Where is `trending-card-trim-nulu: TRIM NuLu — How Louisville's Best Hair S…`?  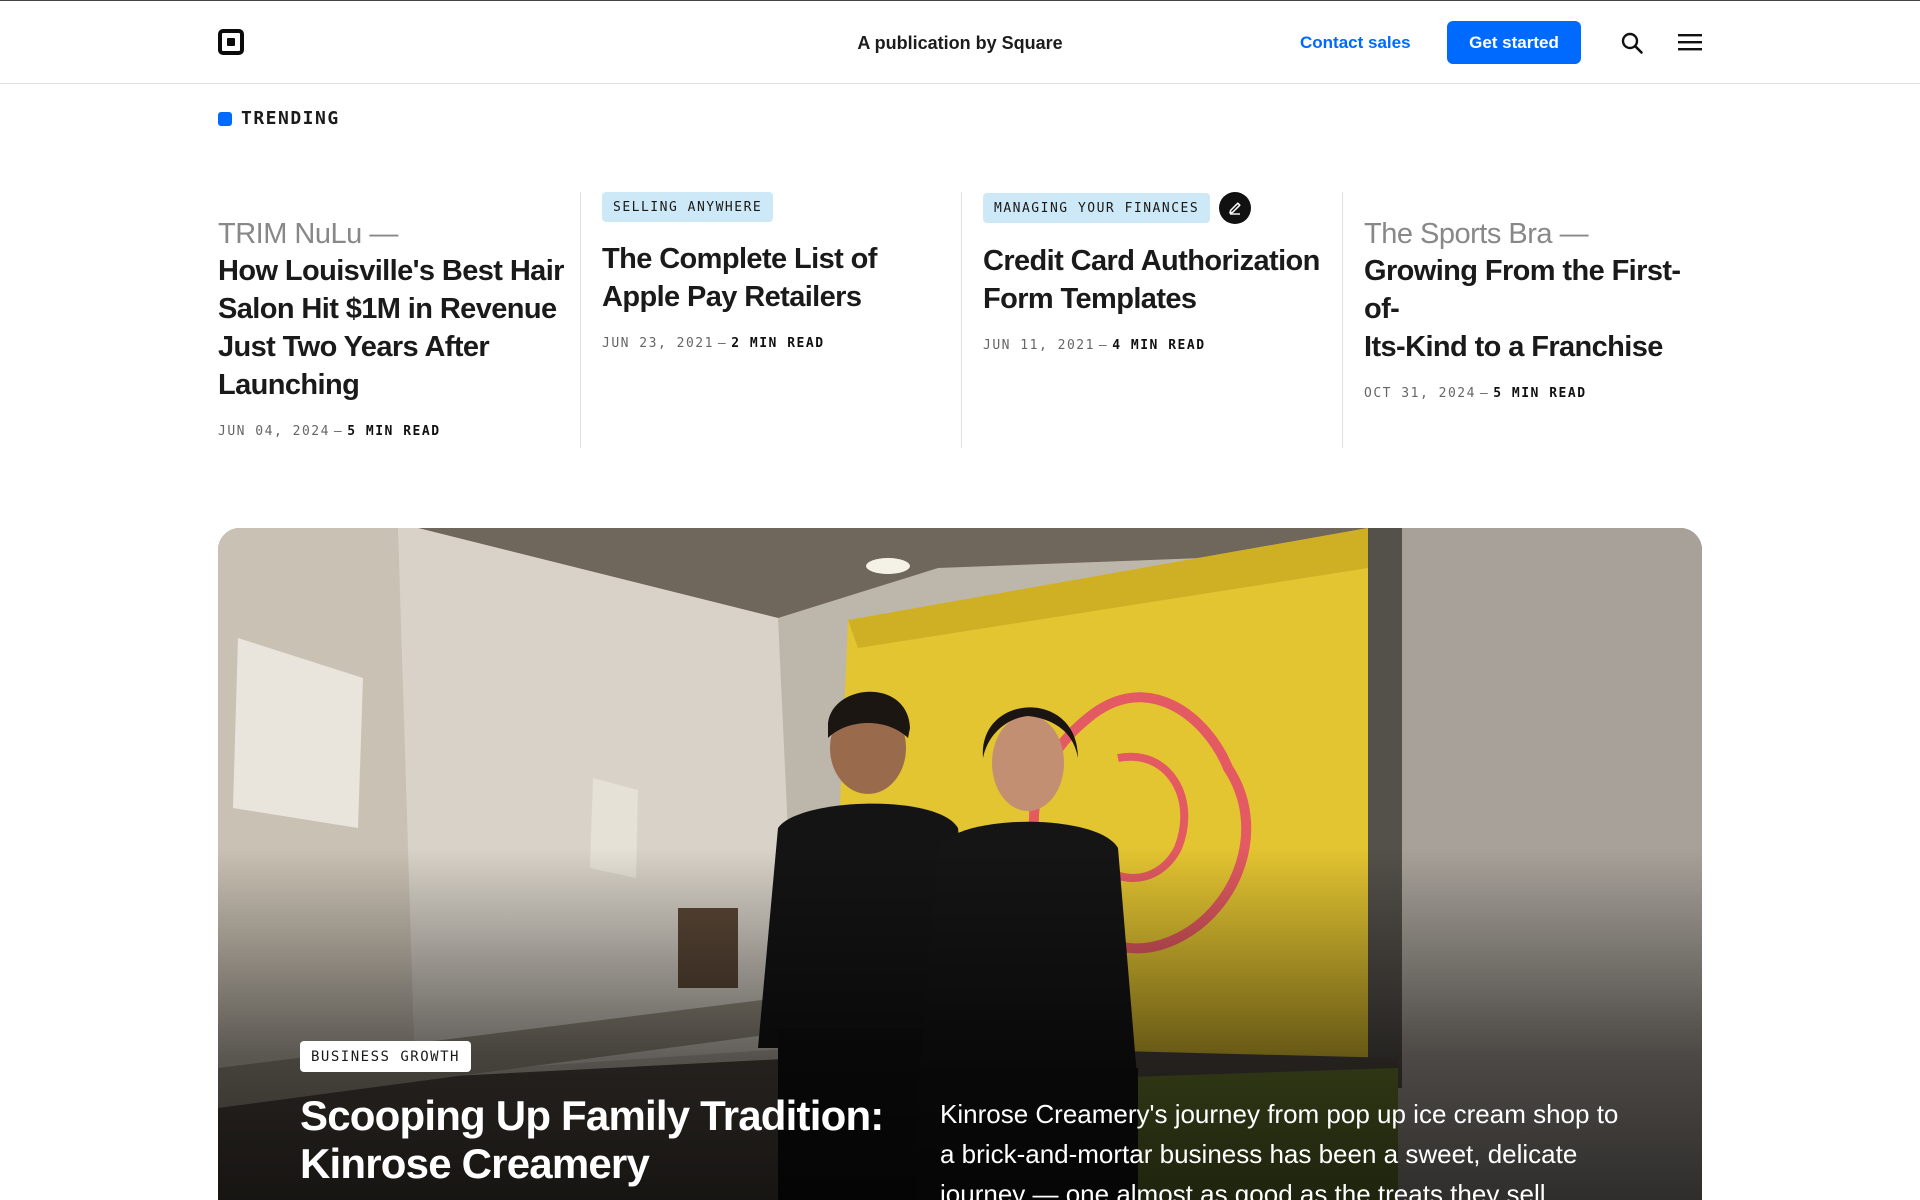
trending-card-trim-nulu: TRIM NuLu — How Louisville's Best Hair S… is located at coordinates (399, 320).